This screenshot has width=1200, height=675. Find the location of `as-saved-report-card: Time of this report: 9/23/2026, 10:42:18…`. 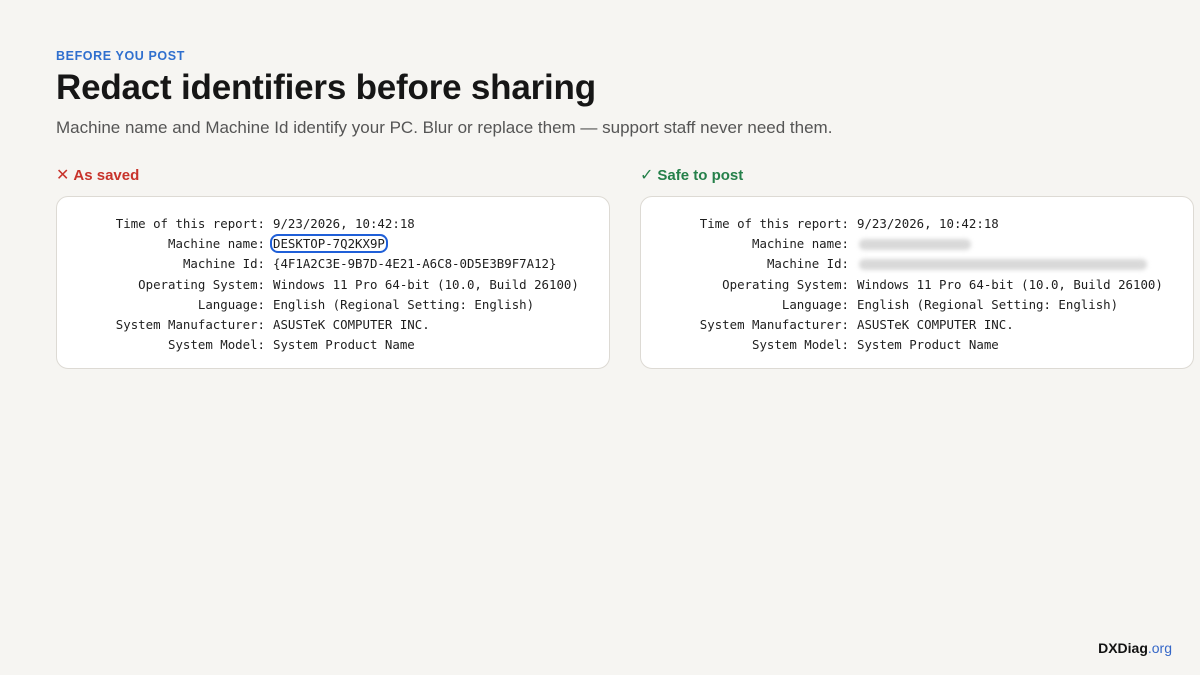

as-saved-report-card: Time of this report: 9/23/2026, 10:42:18… is located at coordinates (333, 282).